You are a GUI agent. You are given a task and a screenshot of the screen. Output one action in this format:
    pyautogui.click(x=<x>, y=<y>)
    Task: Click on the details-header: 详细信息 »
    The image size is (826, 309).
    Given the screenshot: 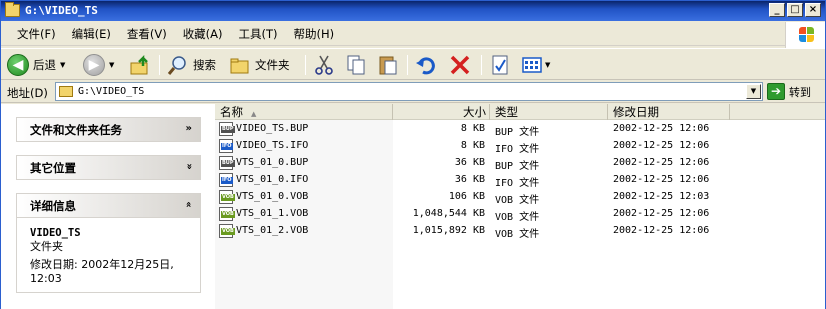 What is the action you would take?
    pyautogui.click(x=108, y=205)
    